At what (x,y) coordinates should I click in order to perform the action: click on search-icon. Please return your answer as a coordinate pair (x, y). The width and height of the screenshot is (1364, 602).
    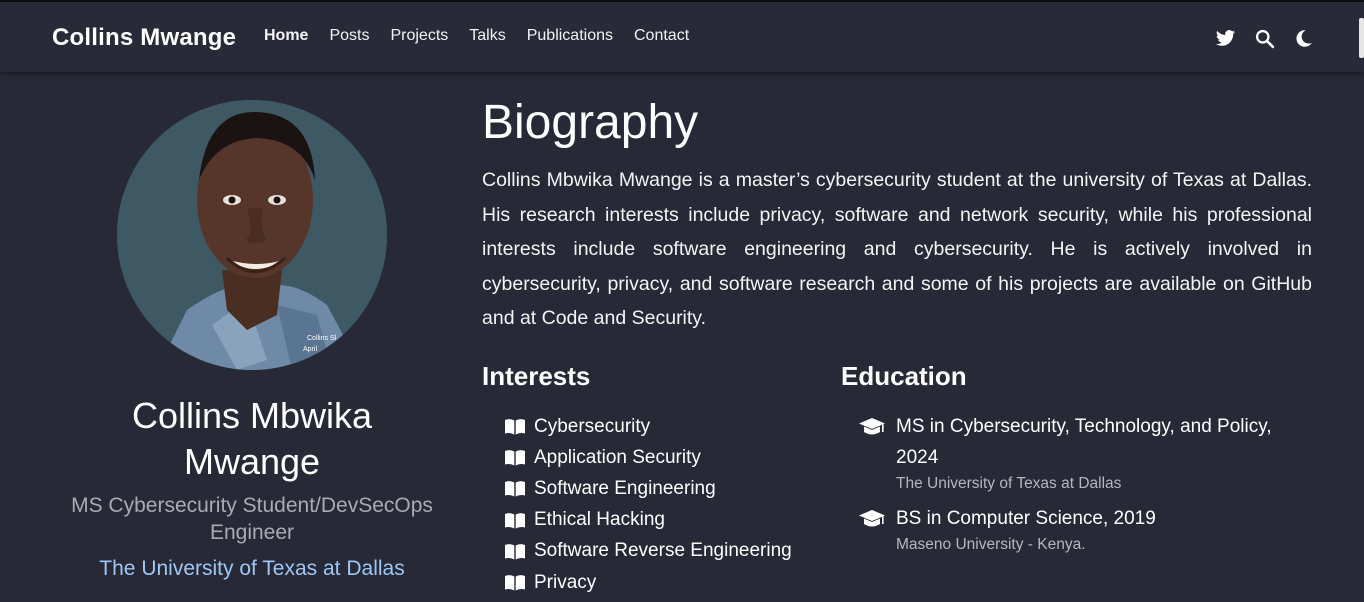
    Looking at the image, I should click on (1264, 38).